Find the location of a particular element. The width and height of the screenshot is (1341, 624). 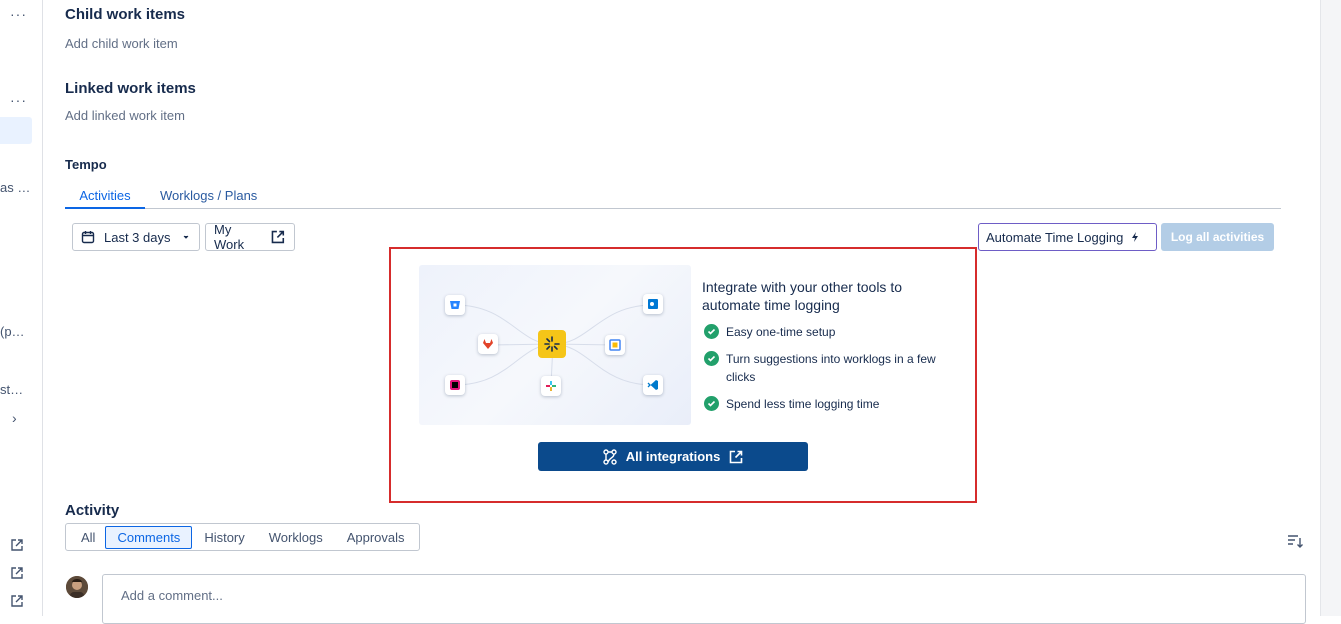

outlook-icon is located at coordinates (653, 304).